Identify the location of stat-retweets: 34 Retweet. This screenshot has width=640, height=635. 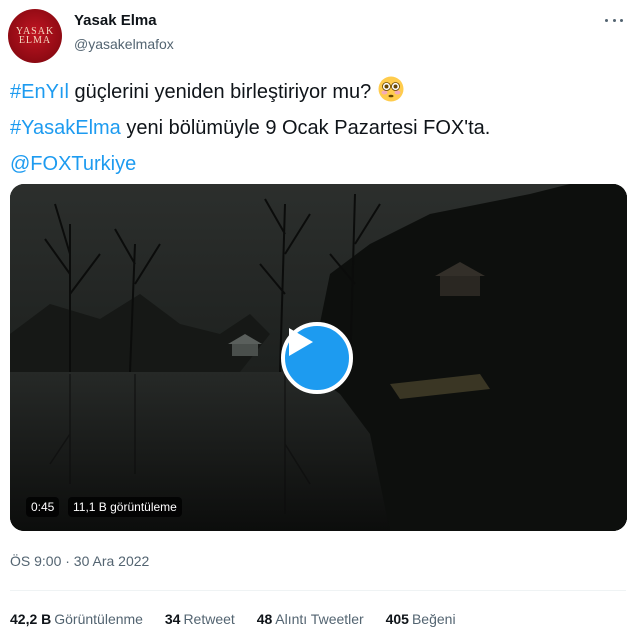
(200, 619).